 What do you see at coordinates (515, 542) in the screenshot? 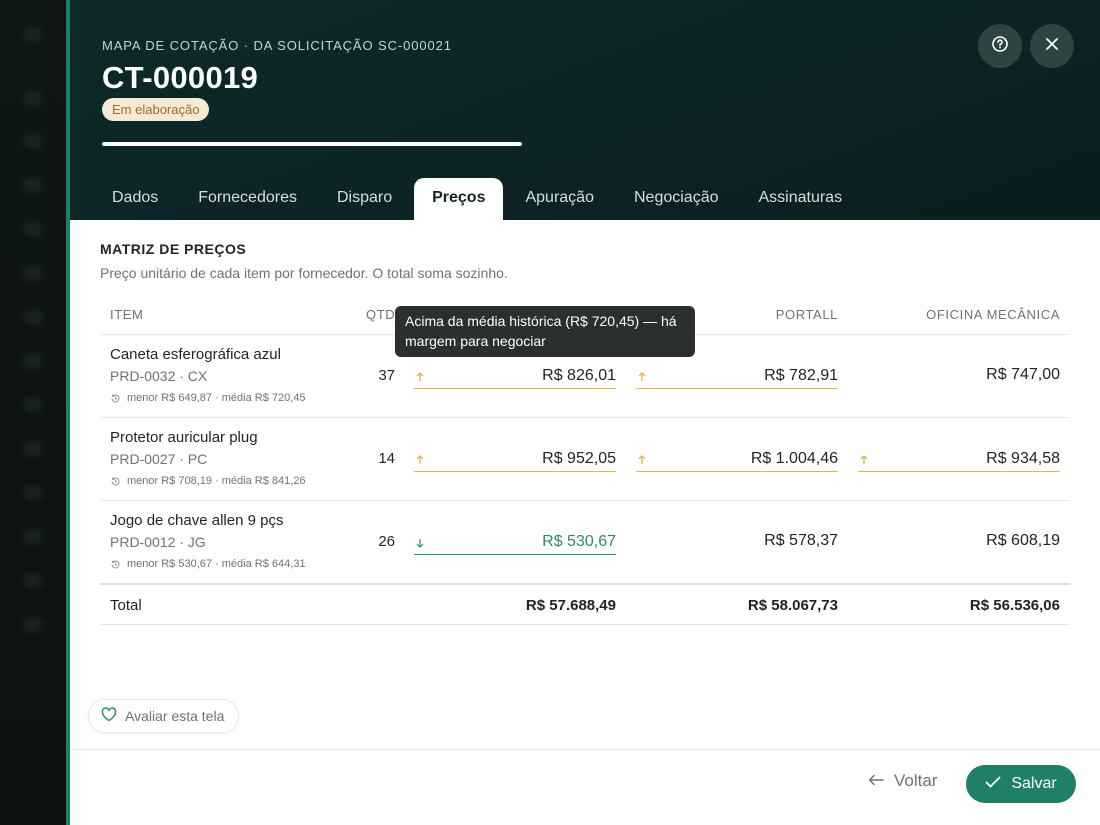
I see `price-input: R$ 530,67` at bounding box center [515, 542].